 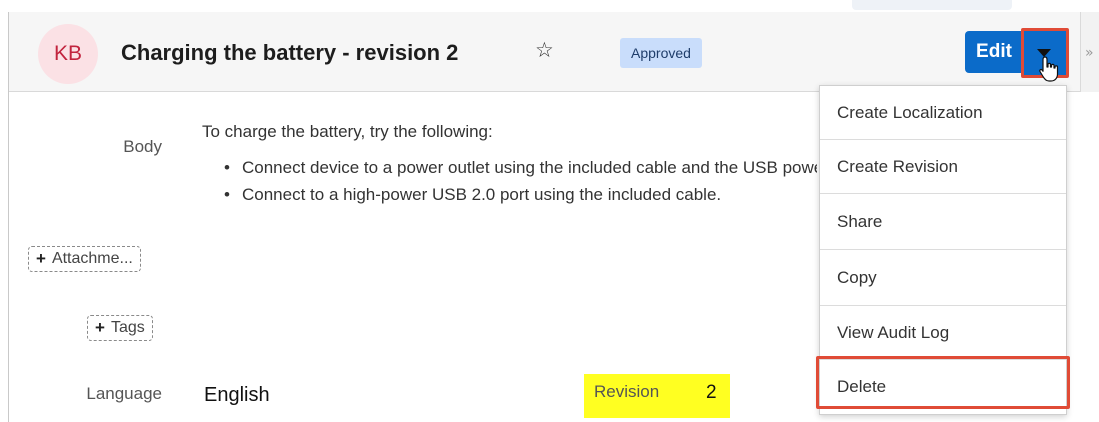 I want to click on status-badge: Approved, so click(x=661, y=53).